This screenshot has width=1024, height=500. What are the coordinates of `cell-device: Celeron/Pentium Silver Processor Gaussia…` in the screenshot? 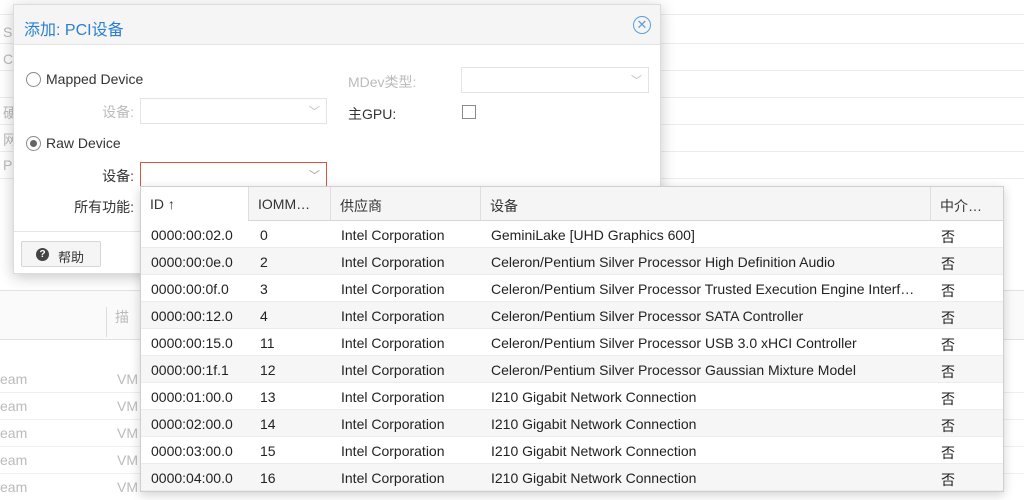 It's located at (673, 370).